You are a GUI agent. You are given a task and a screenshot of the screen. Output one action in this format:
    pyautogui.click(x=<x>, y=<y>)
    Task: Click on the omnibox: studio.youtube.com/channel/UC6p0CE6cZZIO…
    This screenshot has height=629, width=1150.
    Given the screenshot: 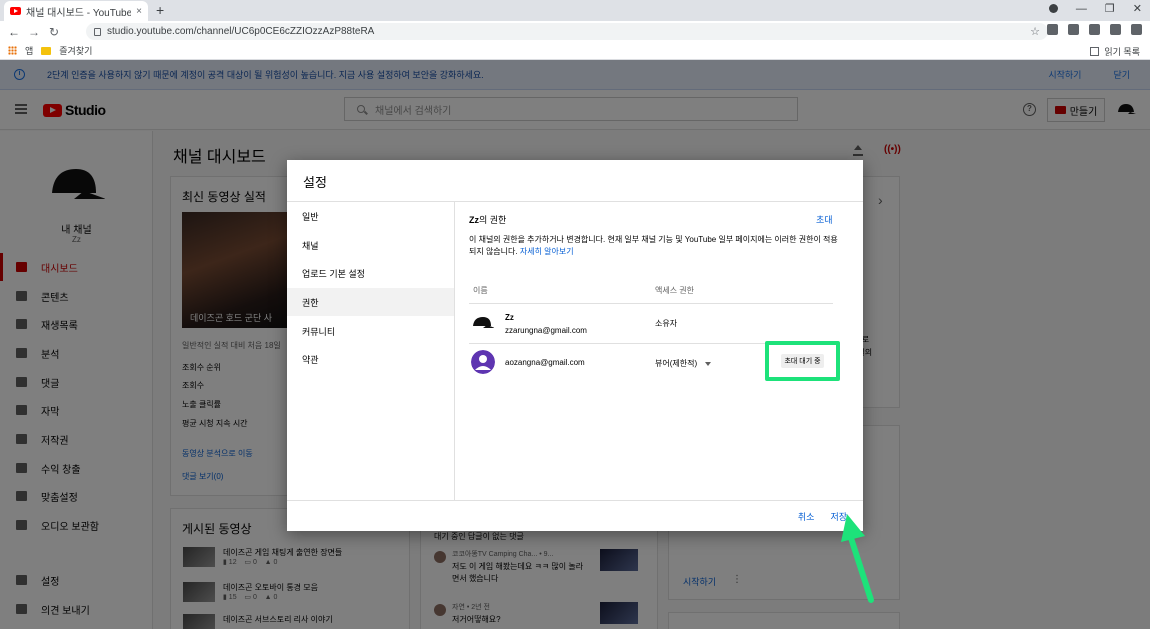 What is the action you would take?
    pyautogui.click(x=567, y=31)
    